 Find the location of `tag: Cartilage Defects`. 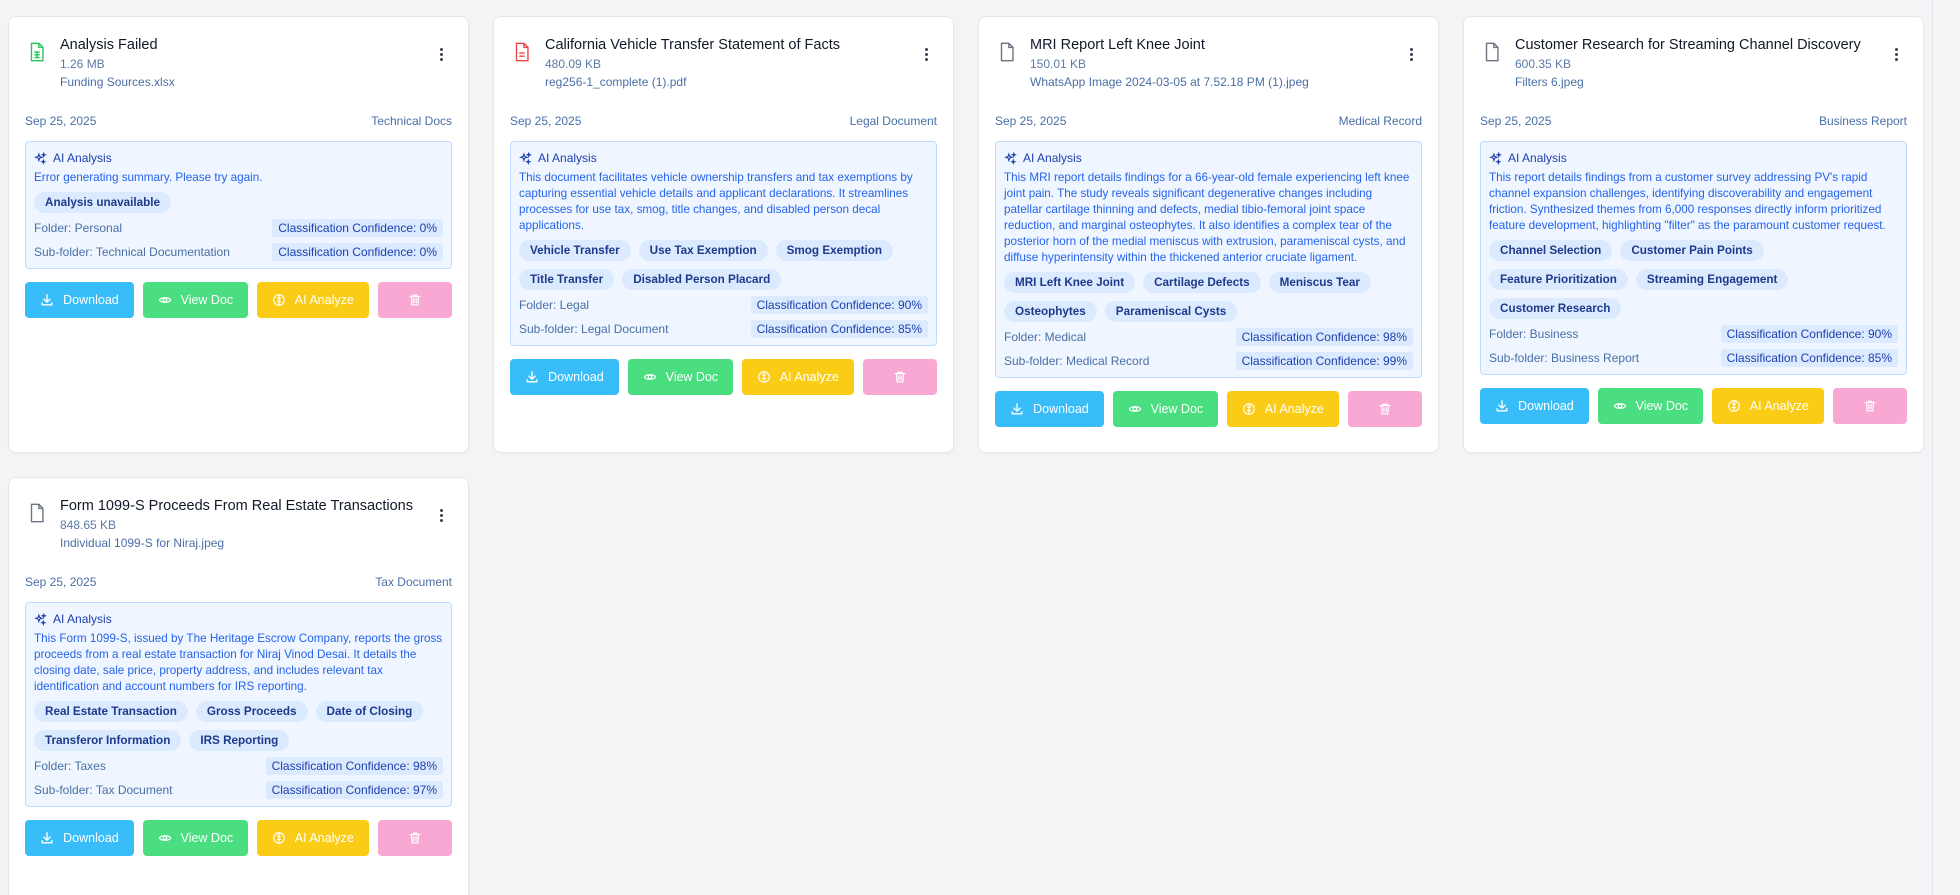

tag: Cartilage Defects is located at coordinates (1202, 282).